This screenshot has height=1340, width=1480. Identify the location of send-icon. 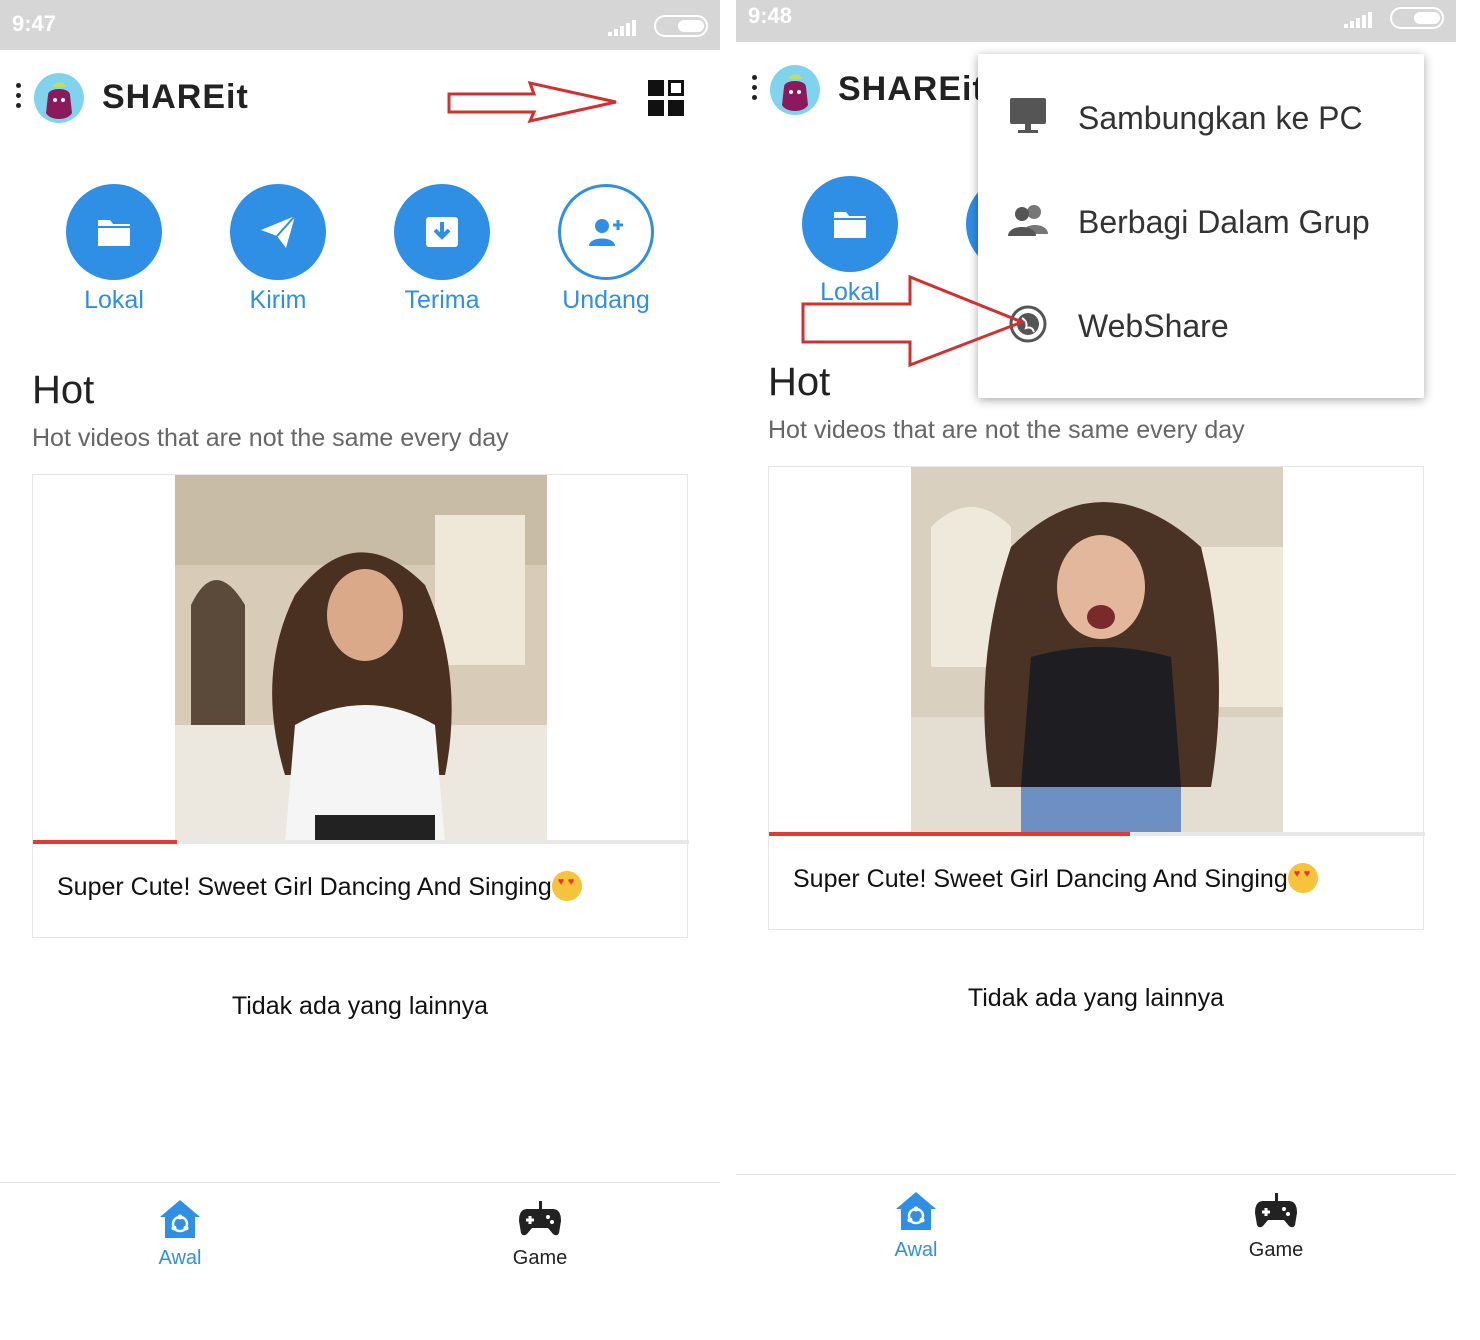
(278, 231).